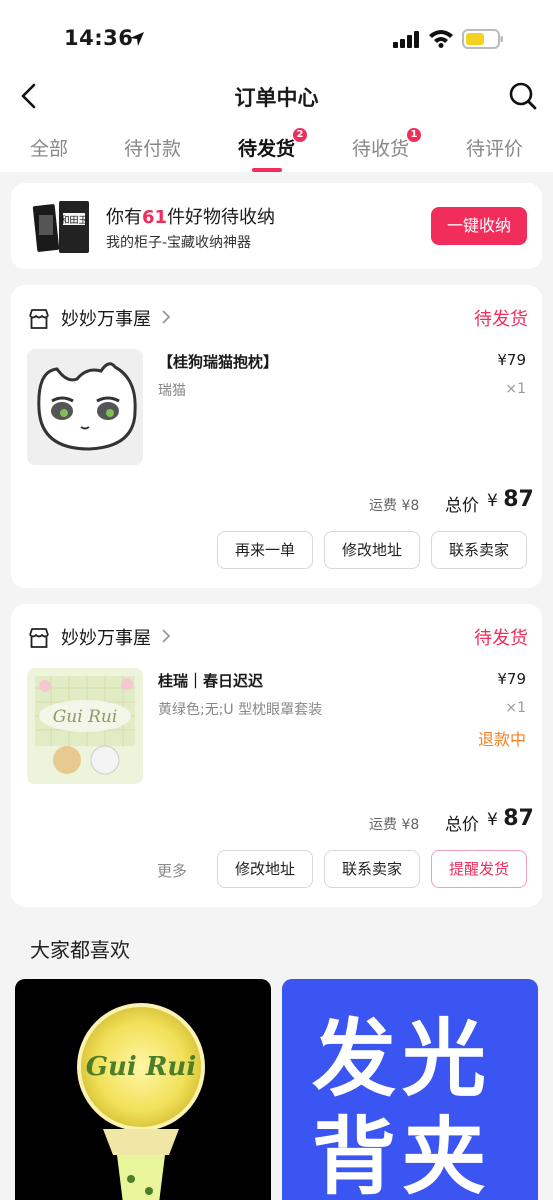 This screenshot has height=1200, width=553. What do you see at coordinates (276, 40) in the screenshot?
I see `status-bar: 14:36` at bounding box center [276, 40].